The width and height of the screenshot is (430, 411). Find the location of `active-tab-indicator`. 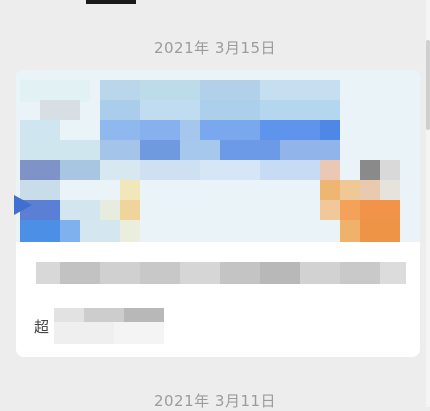

active-tab-indicator is located at coordinates (111, 2).